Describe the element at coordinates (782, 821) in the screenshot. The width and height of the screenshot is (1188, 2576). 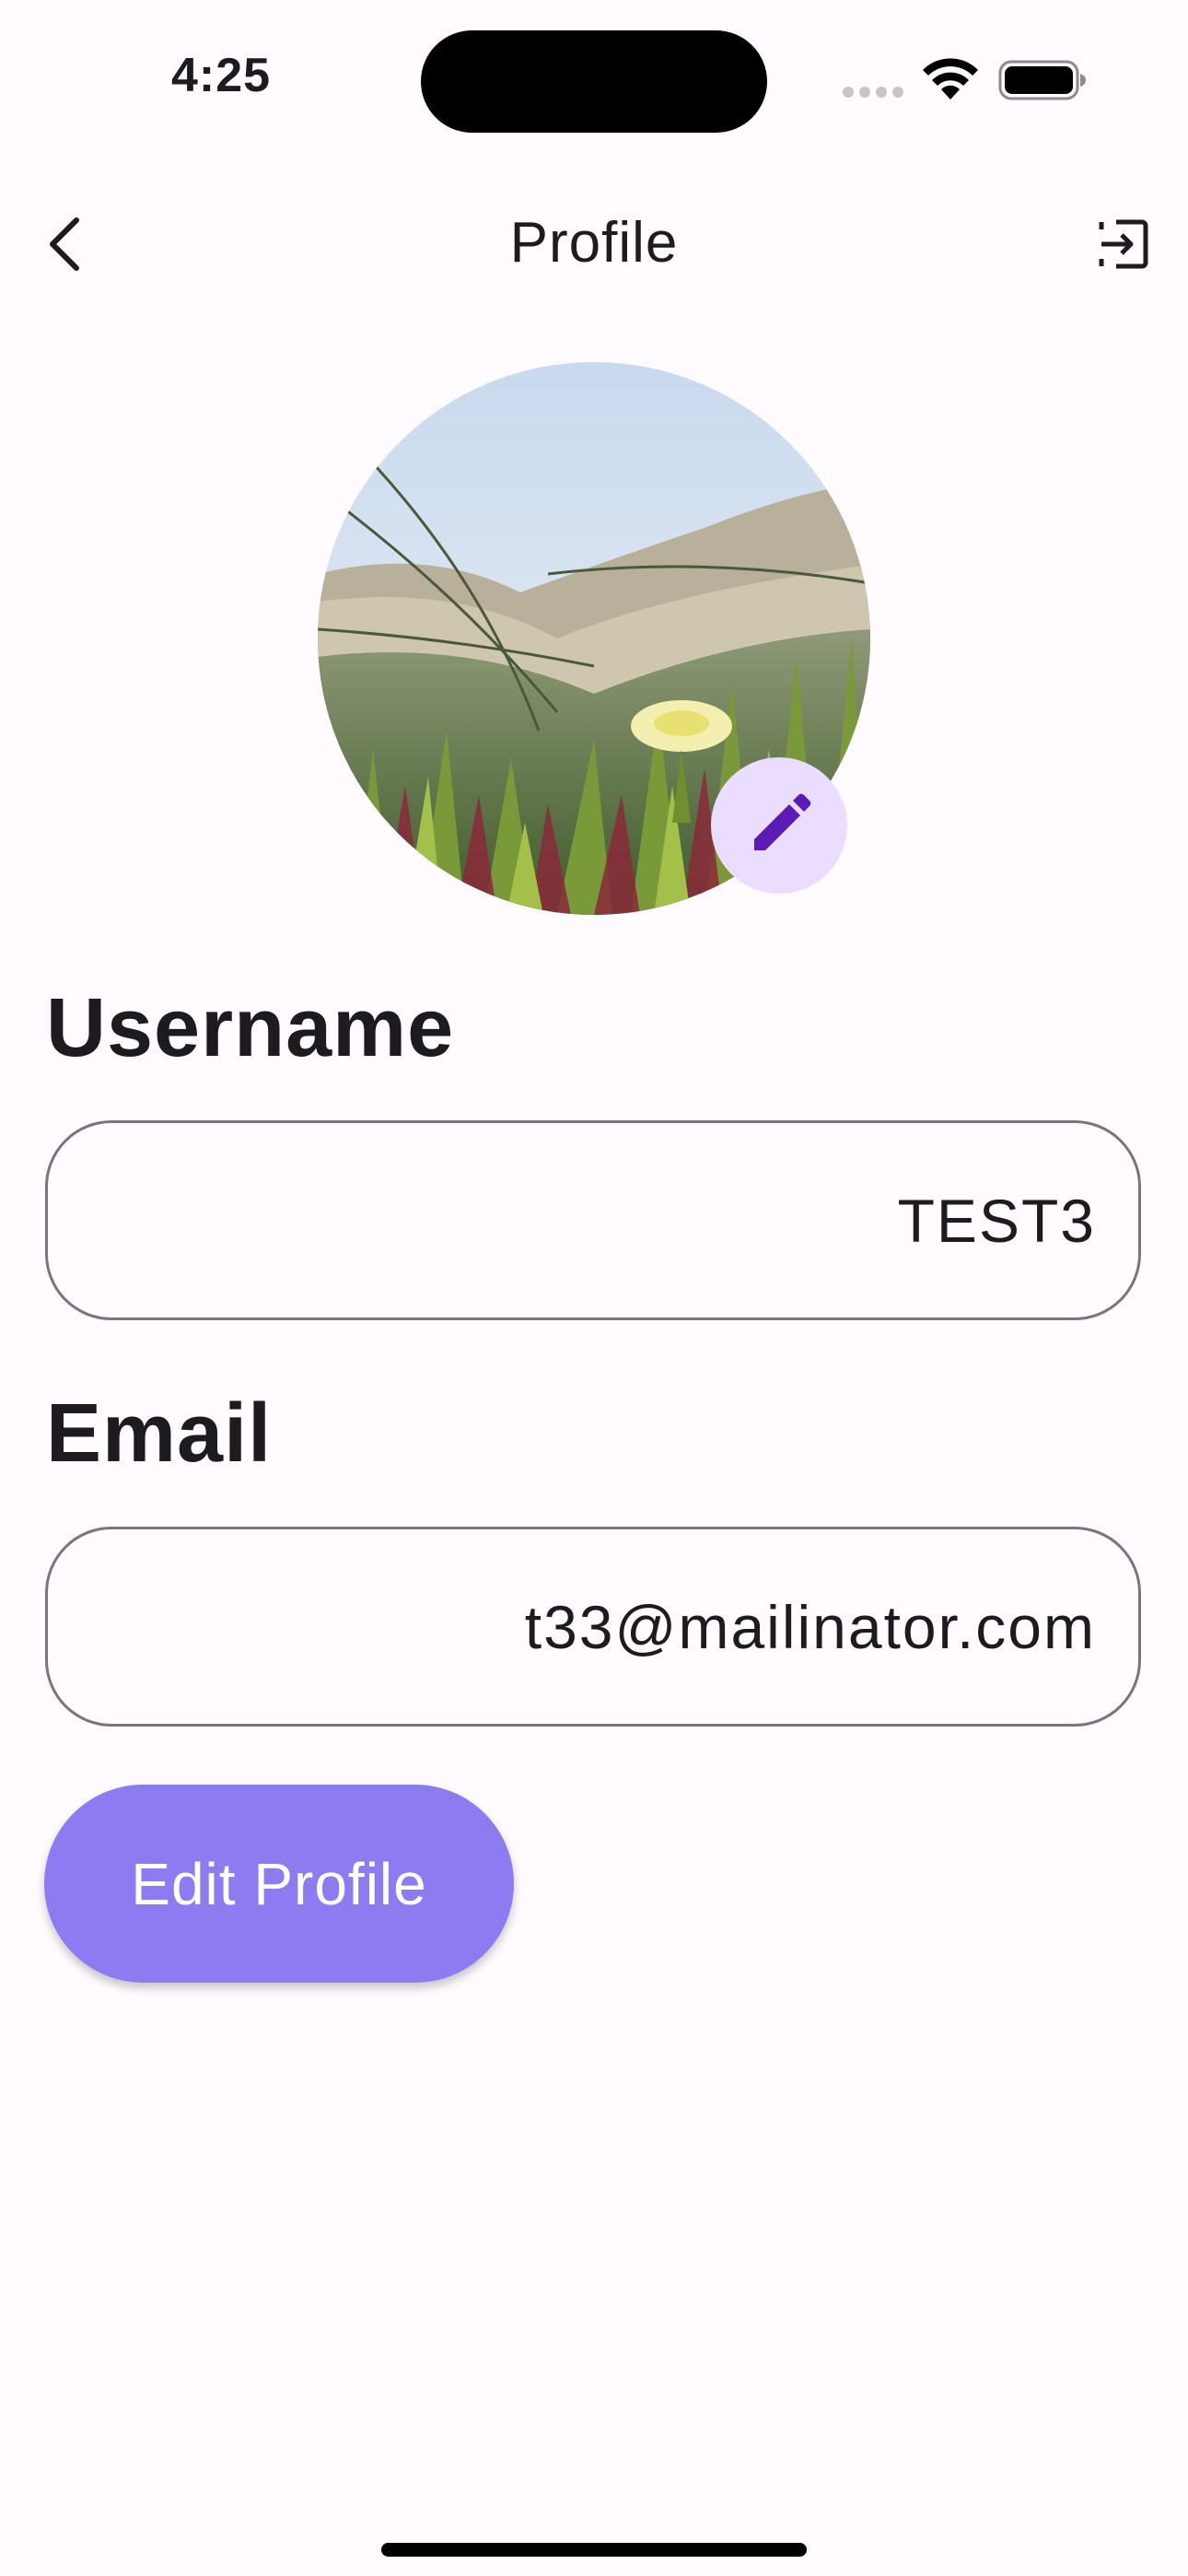
I see `pencil-icon` at that location.